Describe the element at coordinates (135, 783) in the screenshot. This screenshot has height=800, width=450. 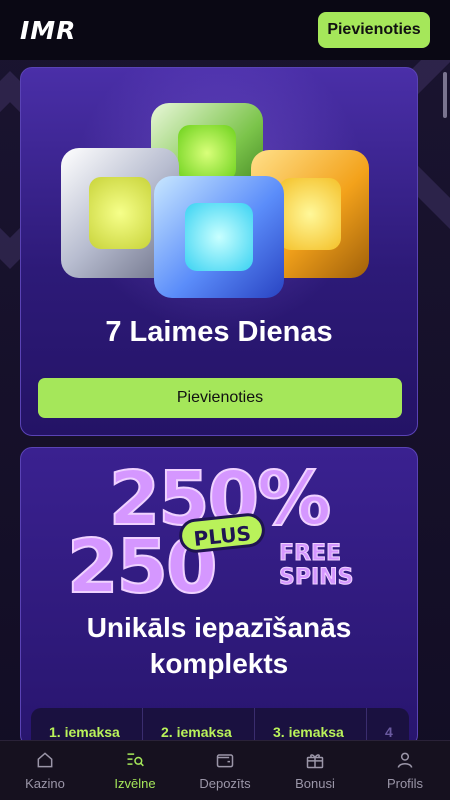
I see `nav-label: Izvēlne` at that location.